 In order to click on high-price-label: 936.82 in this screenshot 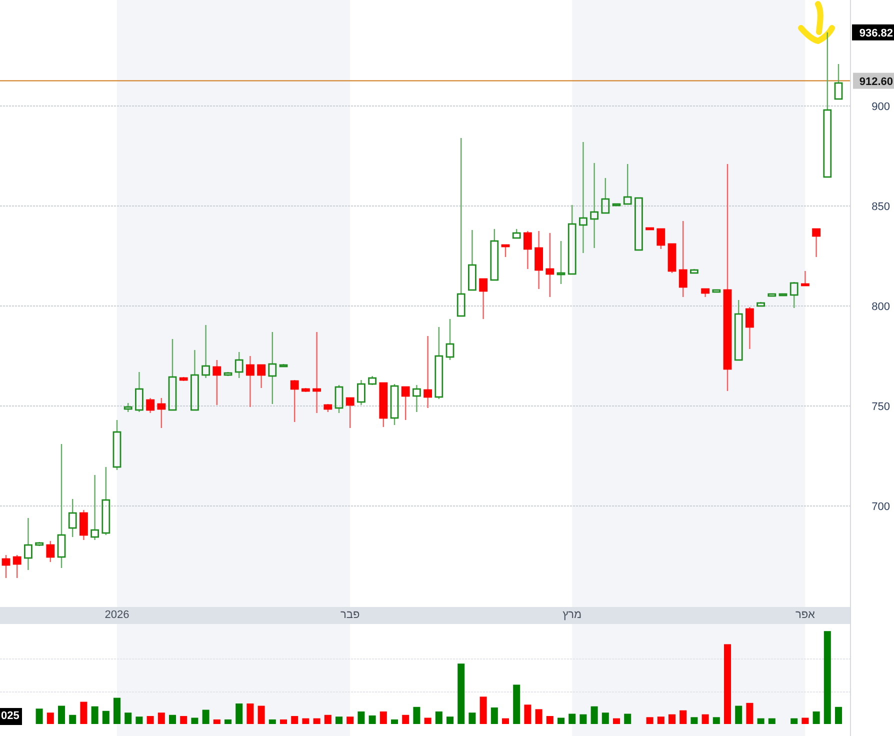, I will do `click(873, 32)`.